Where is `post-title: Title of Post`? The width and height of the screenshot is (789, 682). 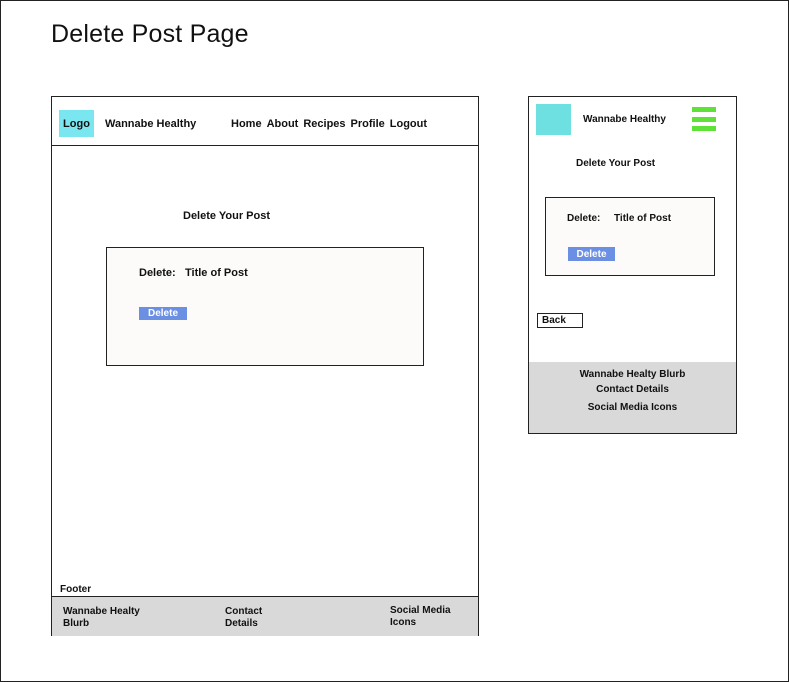
post-title: Title of Post is located at coordinates (216, 273).